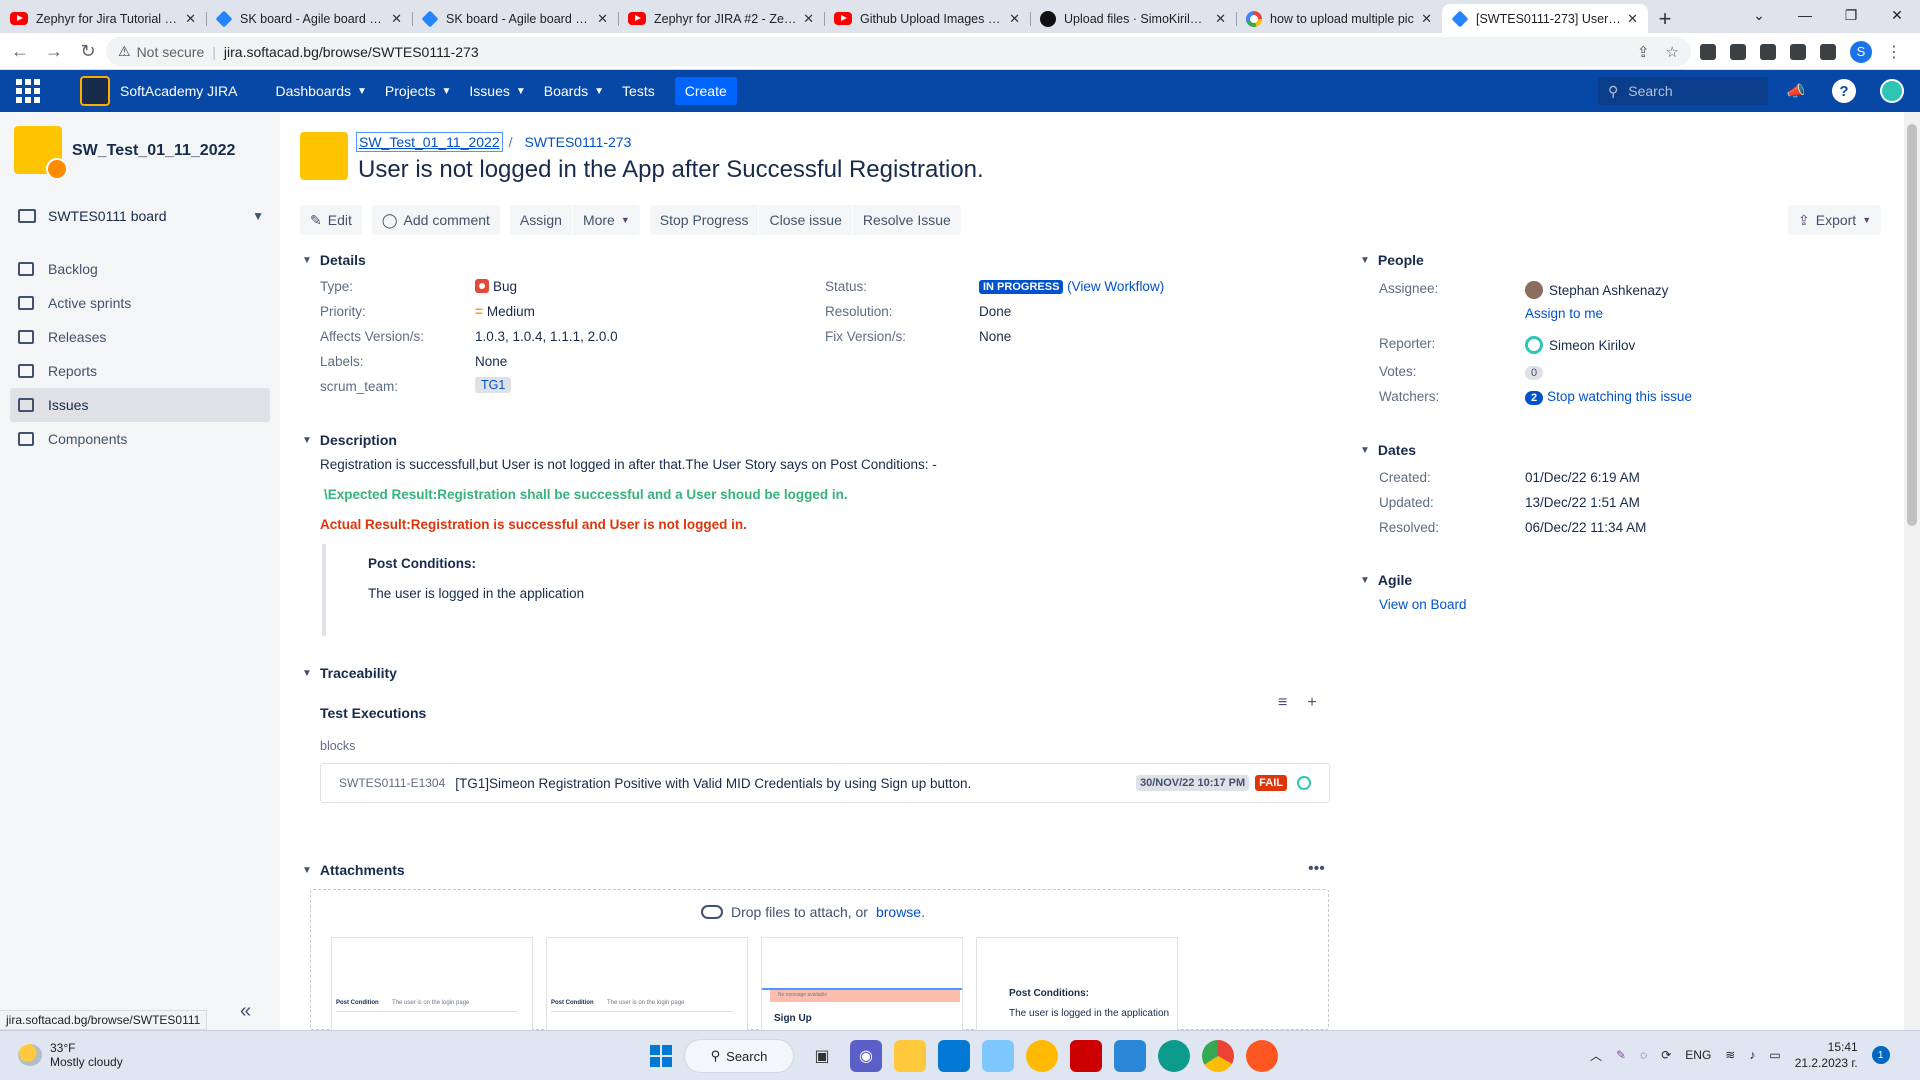 The width and height of the screenshot is (1920, 1080). I want to click on nav-boards: Boards ▼, so click(574, 91).